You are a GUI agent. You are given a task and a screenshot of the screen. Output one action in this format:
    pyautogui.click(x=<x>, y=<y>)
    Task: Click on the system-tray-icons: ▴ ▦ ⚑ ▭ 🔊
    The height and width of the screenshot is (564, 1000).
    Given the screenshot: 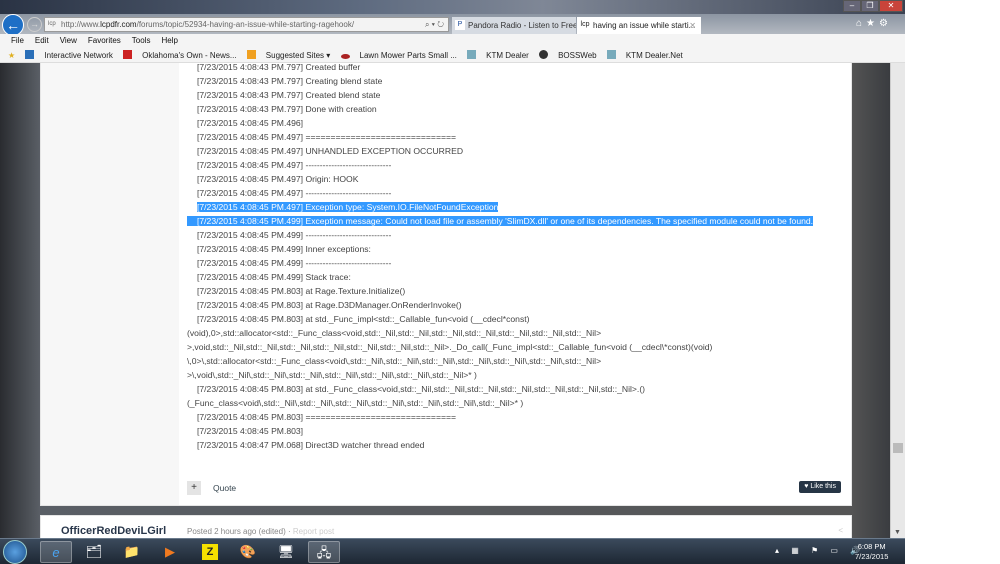 What is the action you would take?
    pyautogui.click(x=820, y=550)
    